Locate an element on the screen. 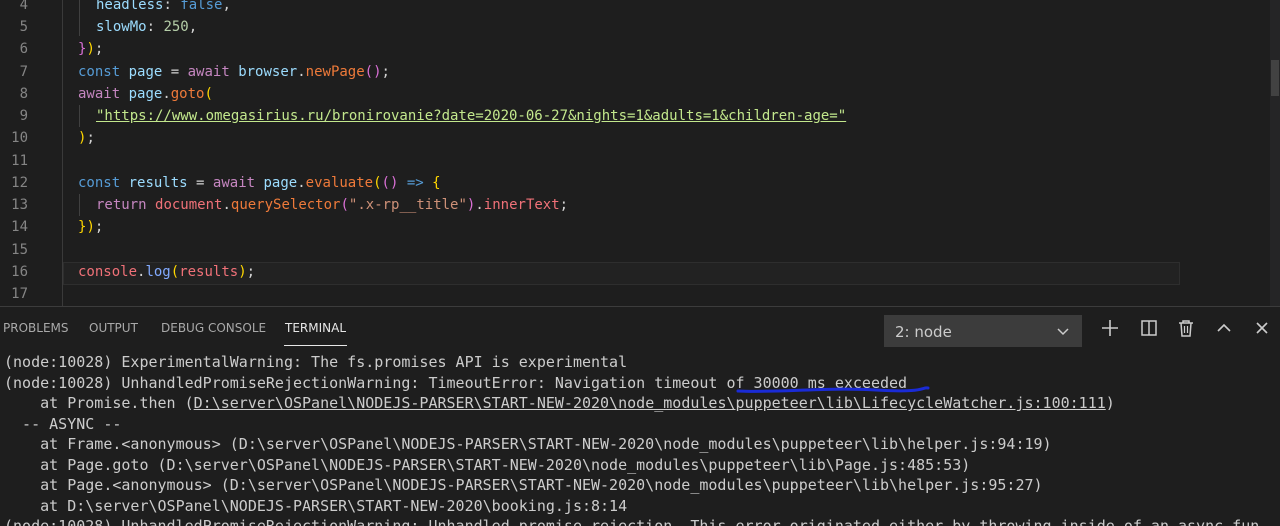 Image resolution: width=1280 pixels, height=526 pixels. line-number: 11 is located at coordinates (19, 161).